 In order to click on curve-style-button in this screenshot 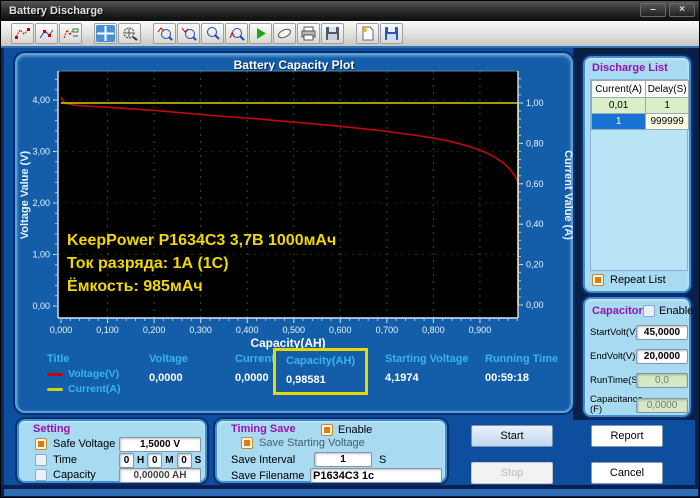, I will do `click(22, 33)`.